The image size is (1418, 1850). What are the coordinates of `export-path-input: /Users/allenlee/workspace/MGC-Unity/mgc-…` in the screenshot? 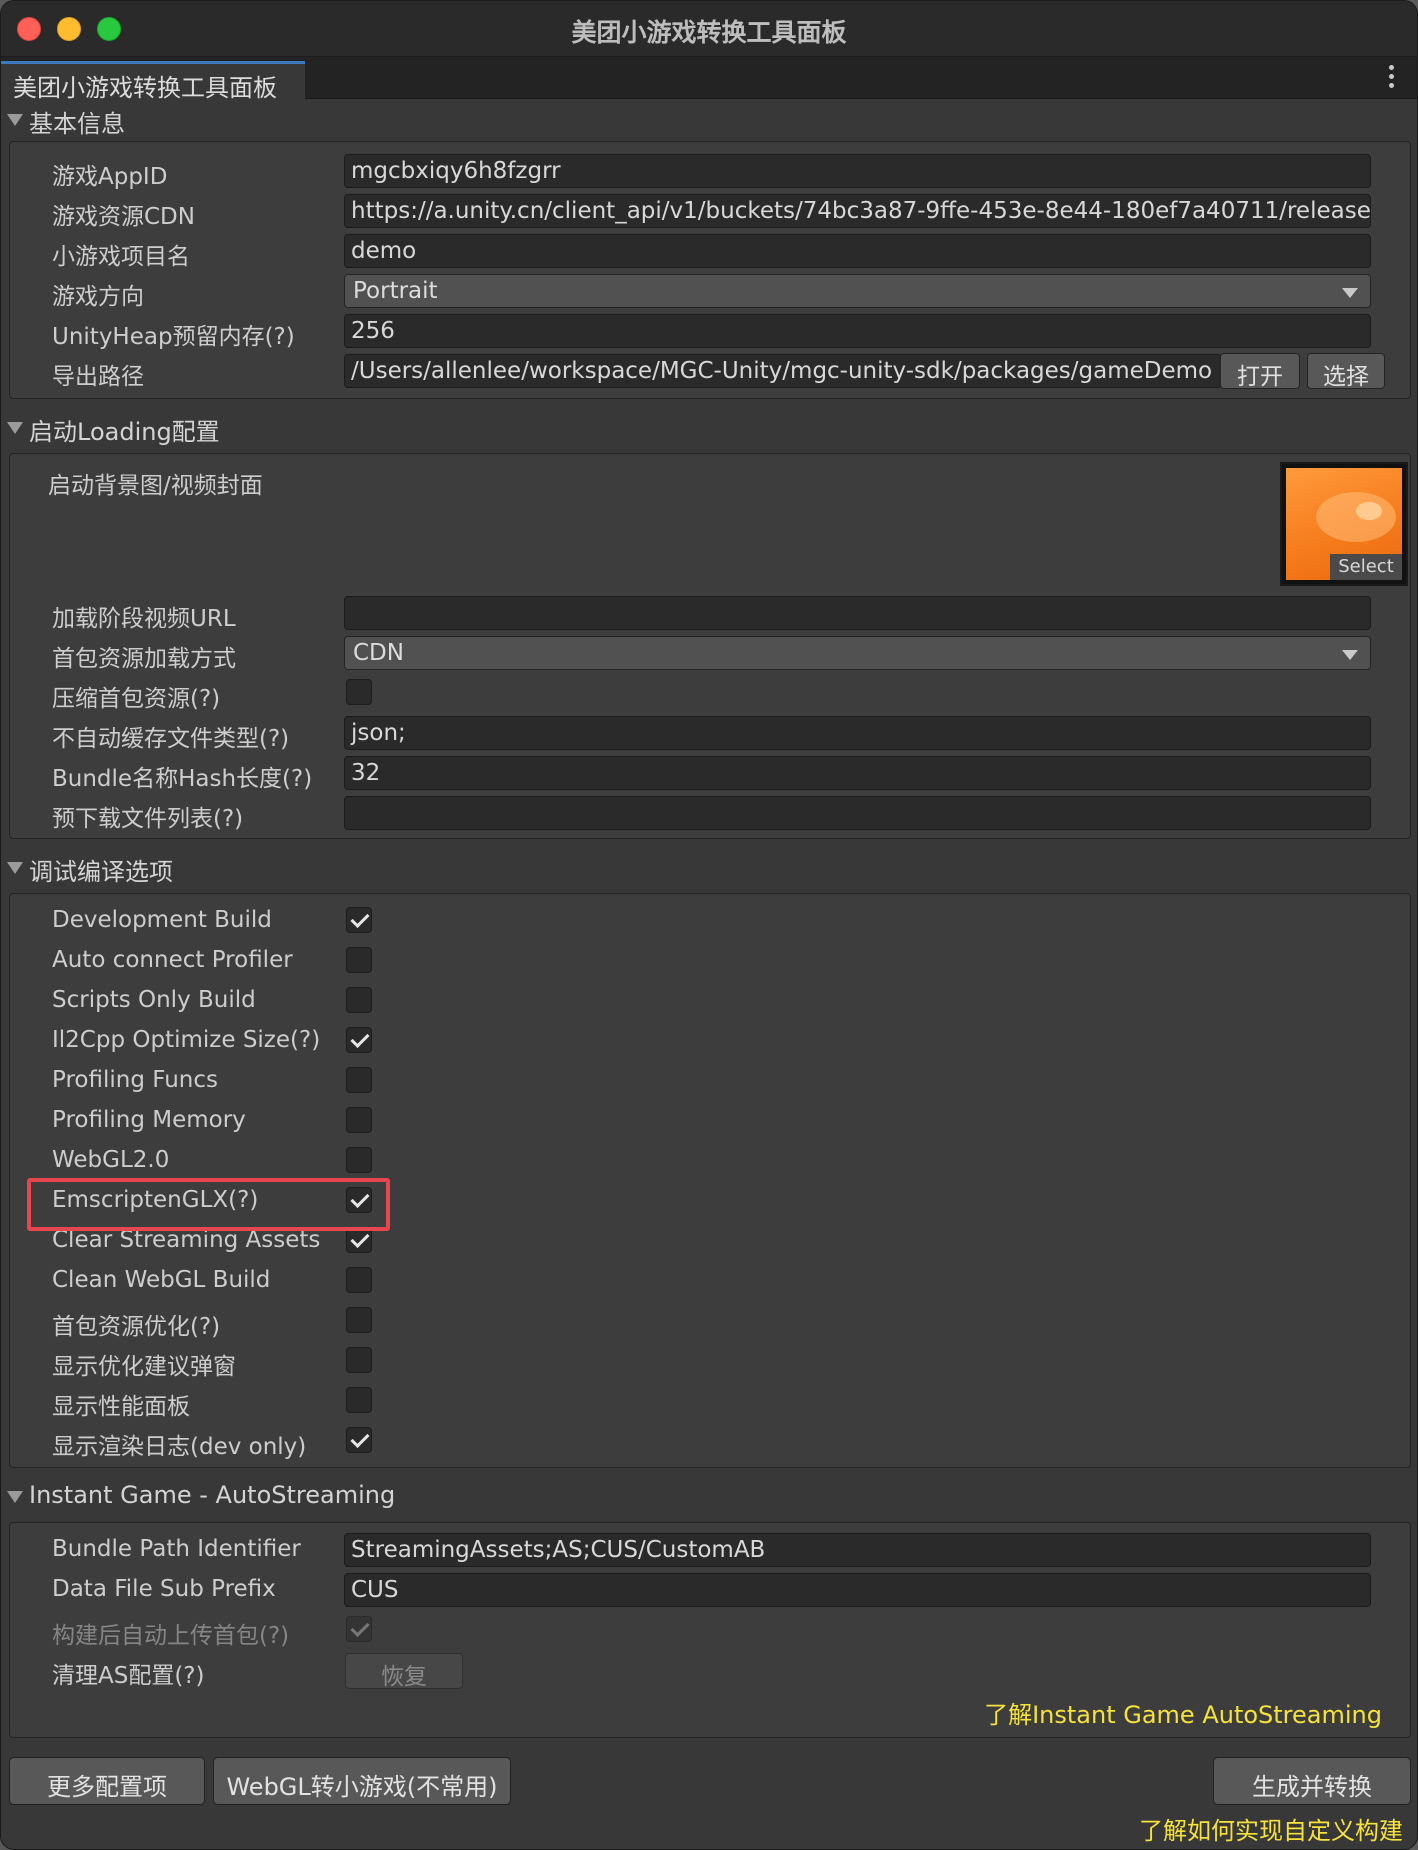 It's located at (783, 371).